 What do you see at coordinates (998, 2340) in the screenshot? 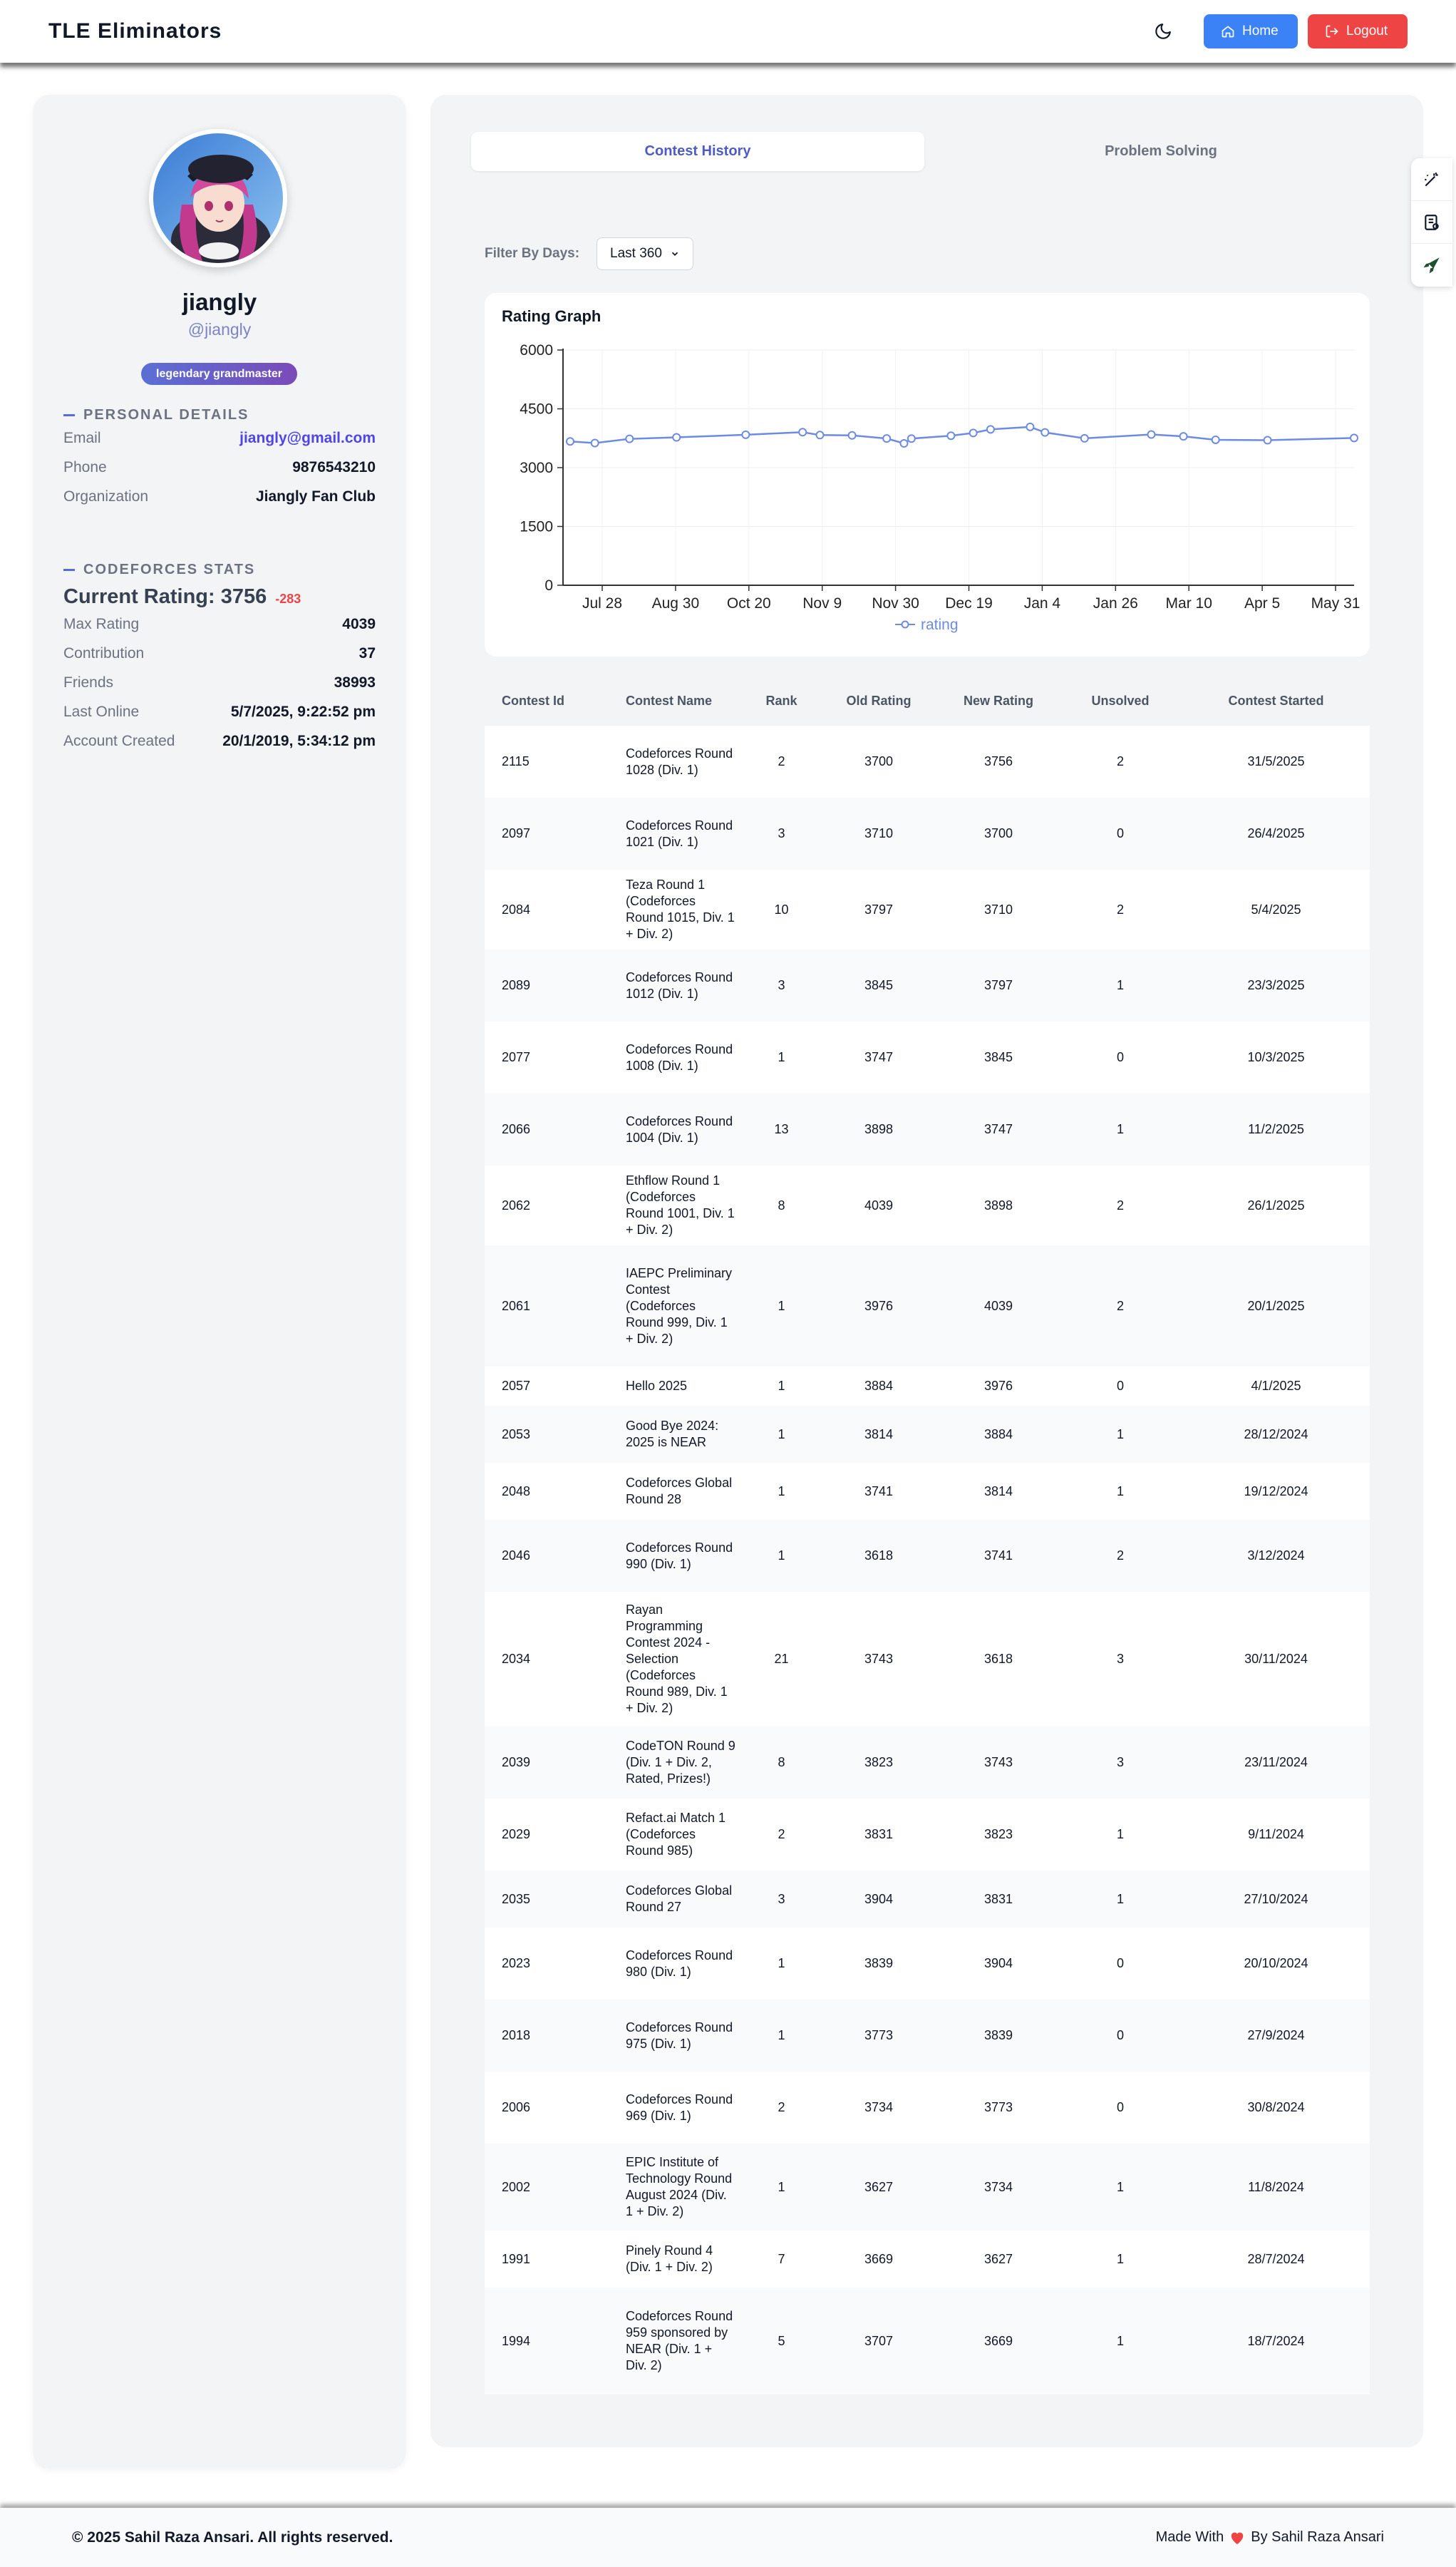
I see `new-rating-cell: 3669` at bounding box center [998, 2340].